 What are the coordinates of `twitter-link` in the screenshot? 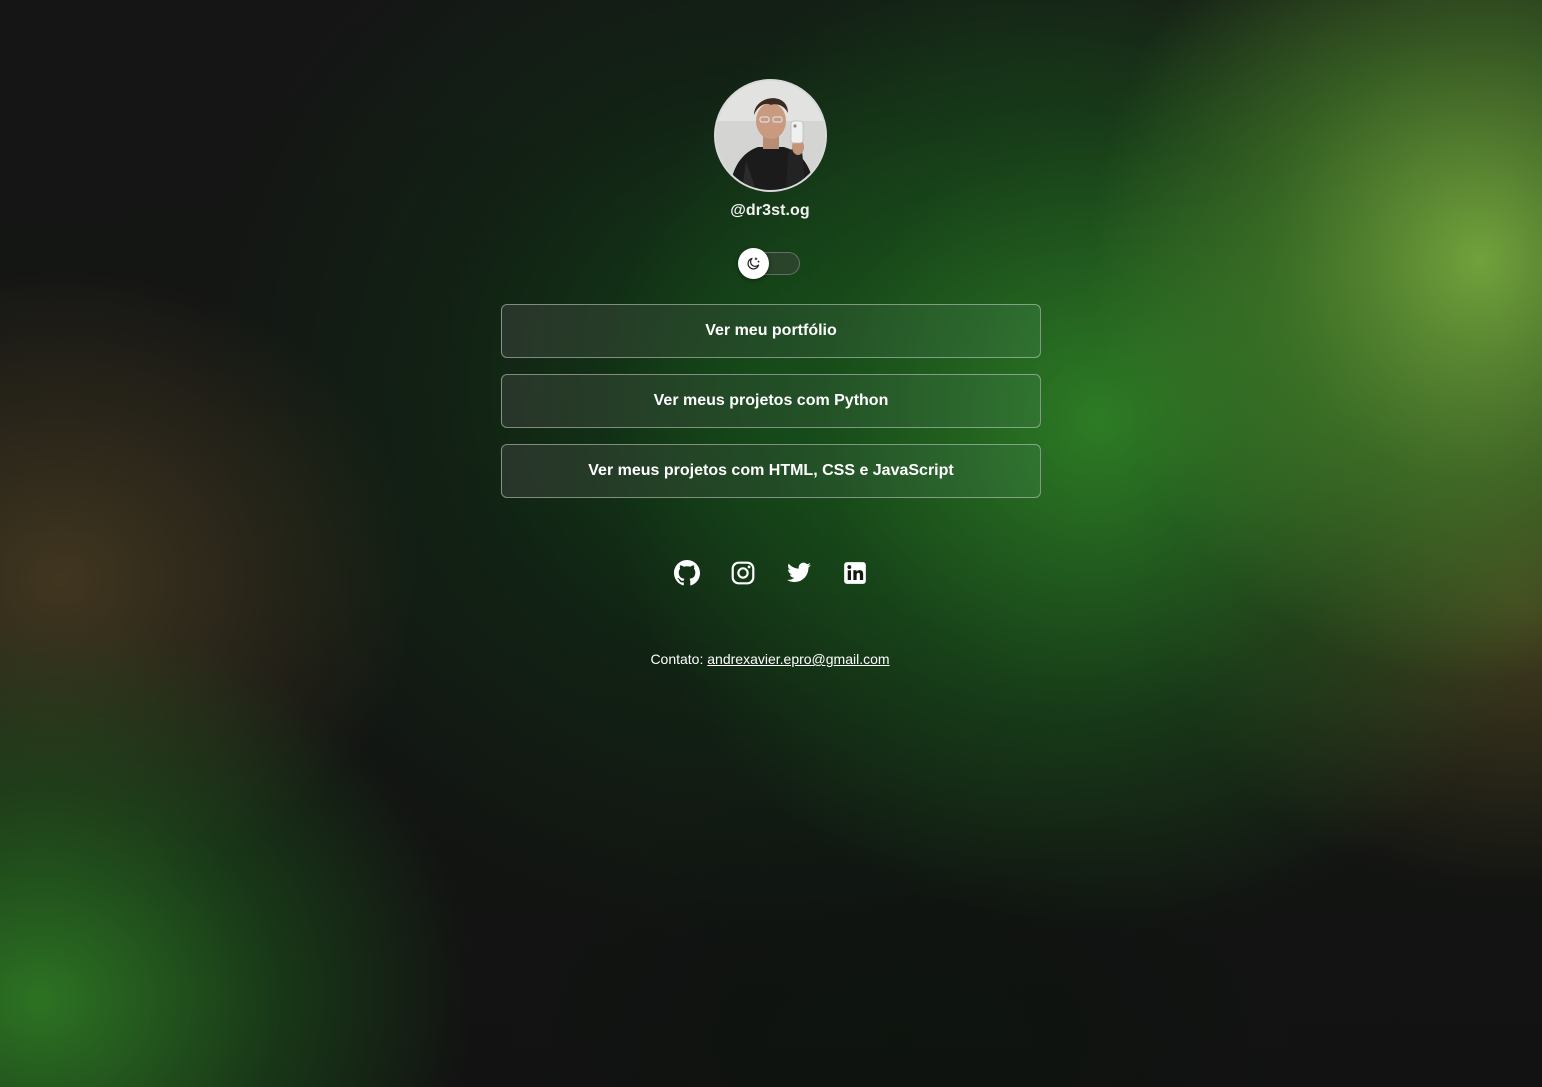 It's located at (799, 573).